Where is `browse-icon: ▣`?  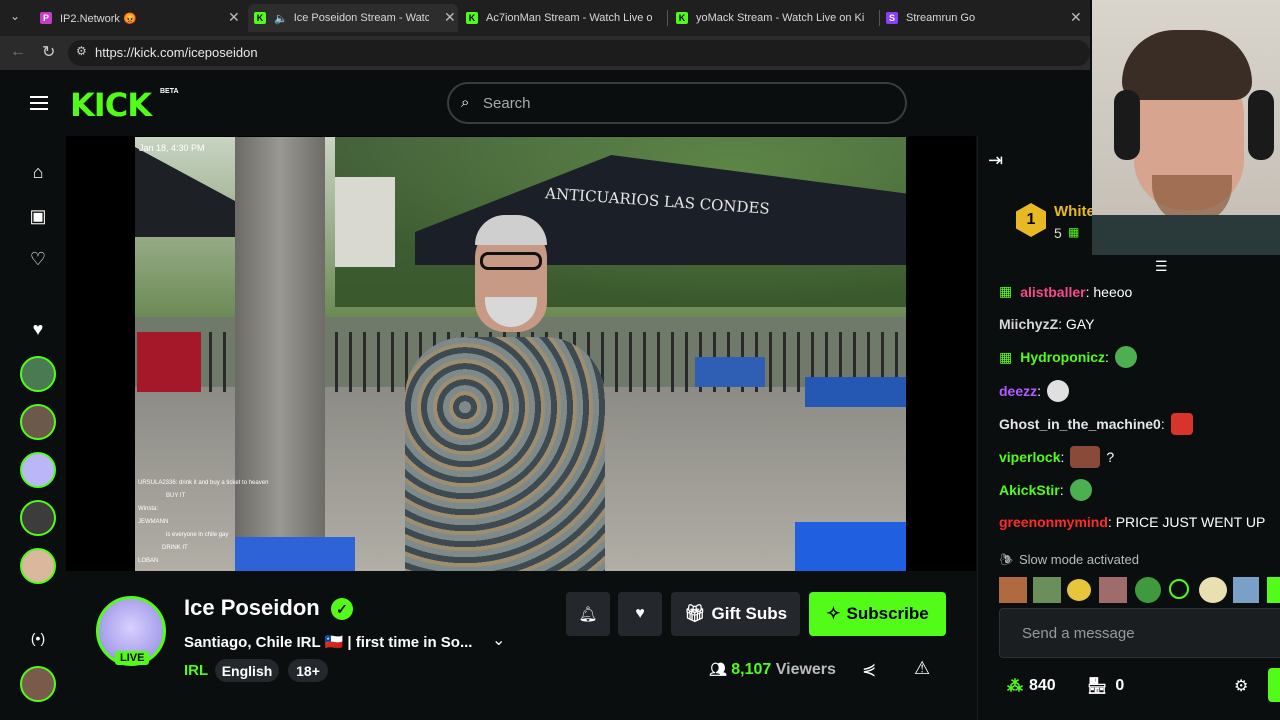 browse-icon: ▣ is located at coordinates (37, 216).